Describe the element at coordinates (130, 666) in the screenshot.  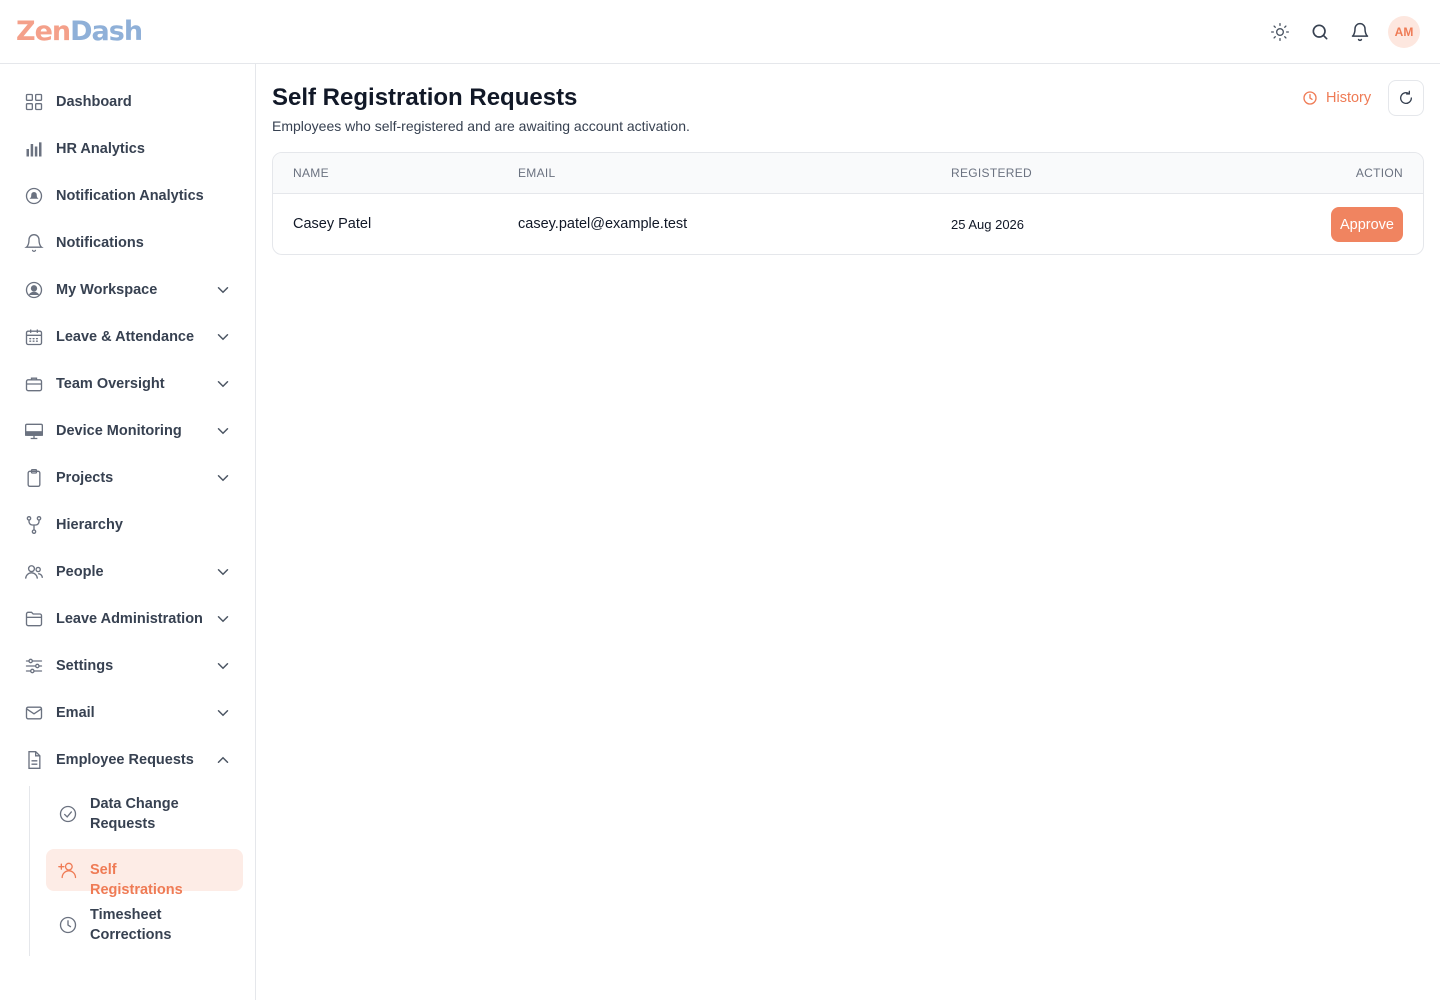
I see `sidebar-item-settings: Settings` at that location.